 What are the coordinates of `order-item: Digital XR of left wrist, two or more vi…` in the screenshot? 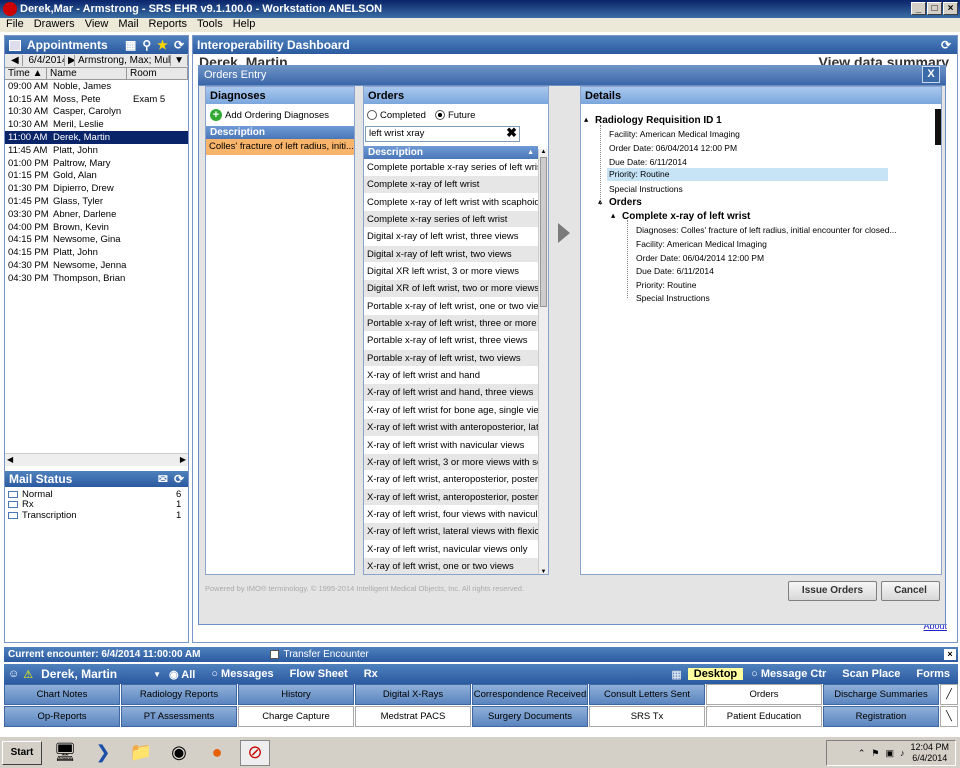 It's located at (451, 289).